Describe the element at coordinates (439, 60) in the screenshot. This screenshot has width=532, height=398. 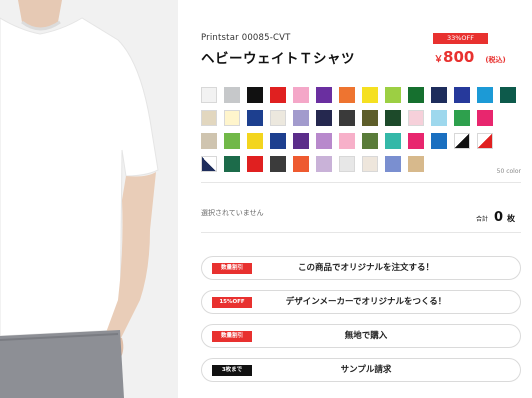
I see `yen-mark: ￥` at that location.